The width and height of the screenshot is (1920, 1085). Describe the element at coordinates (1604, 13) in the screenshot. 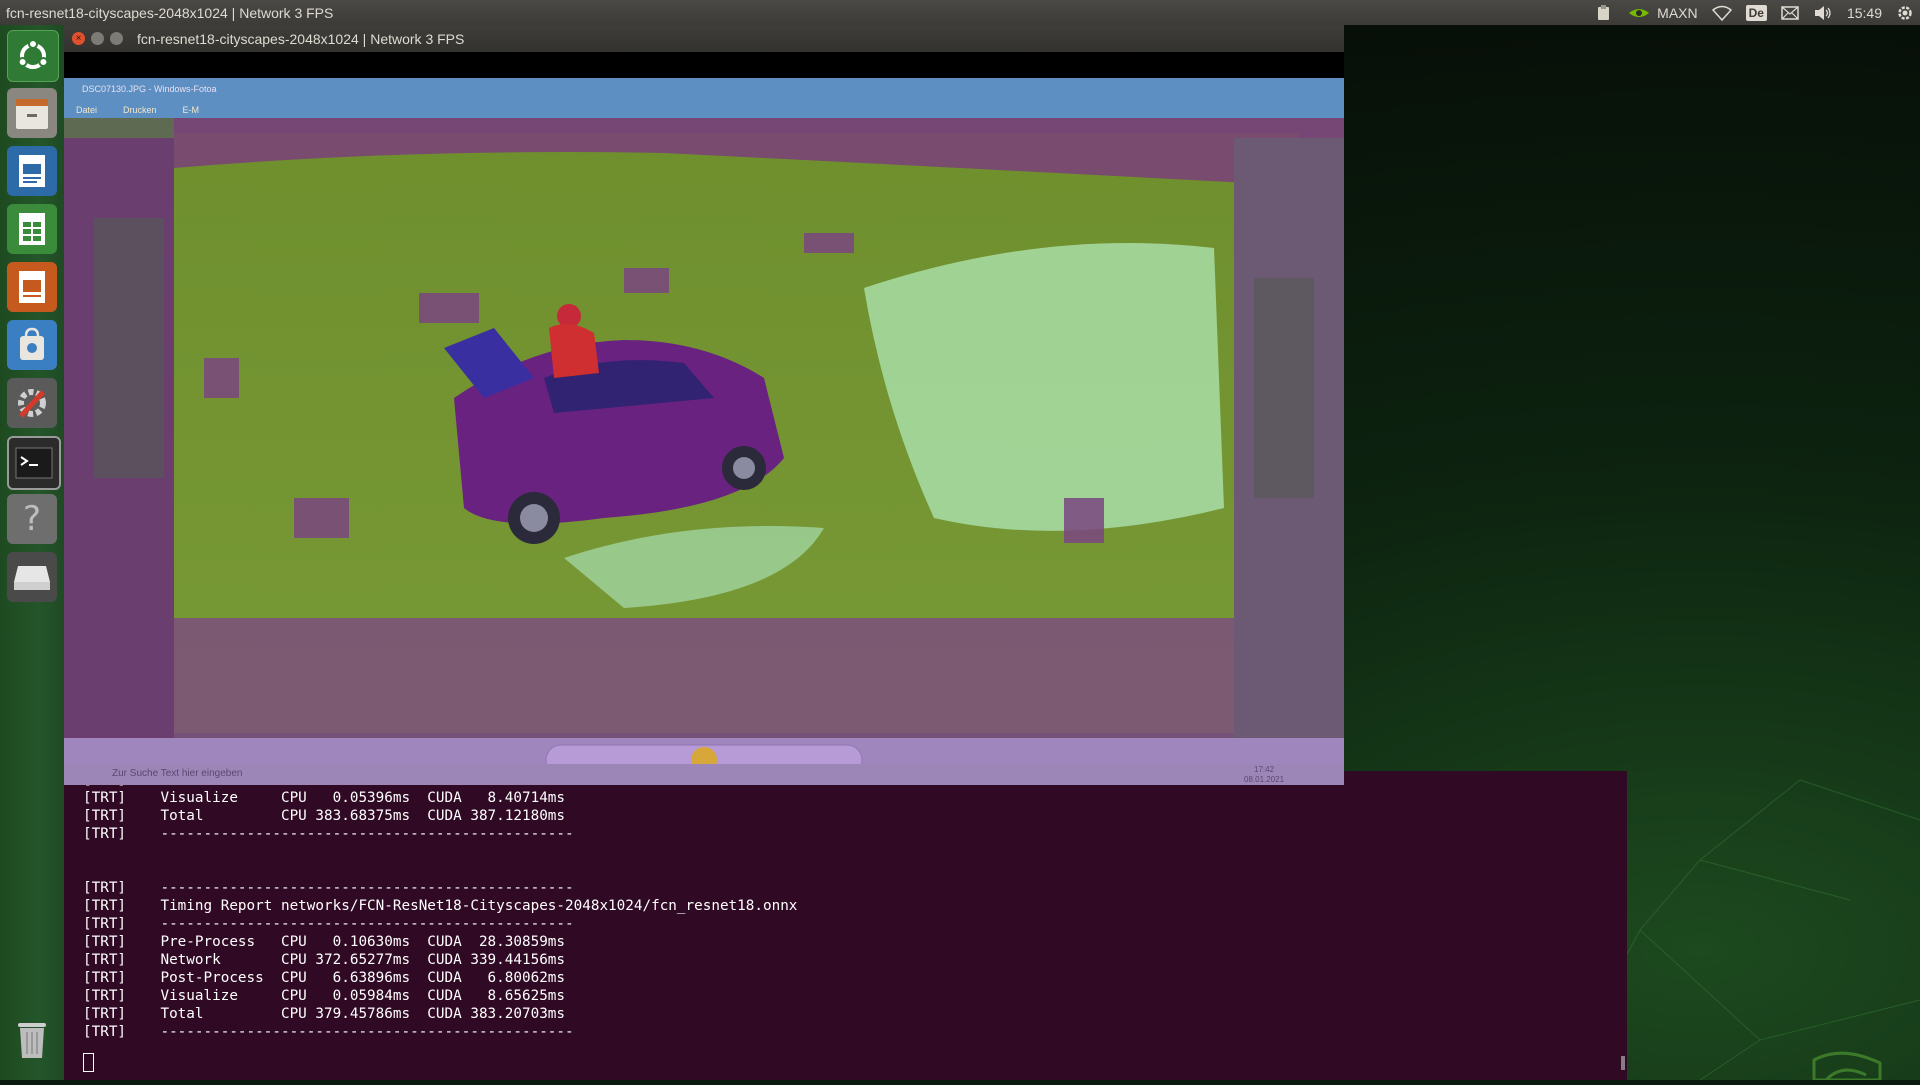

I see `clipboard-icon` at that location.